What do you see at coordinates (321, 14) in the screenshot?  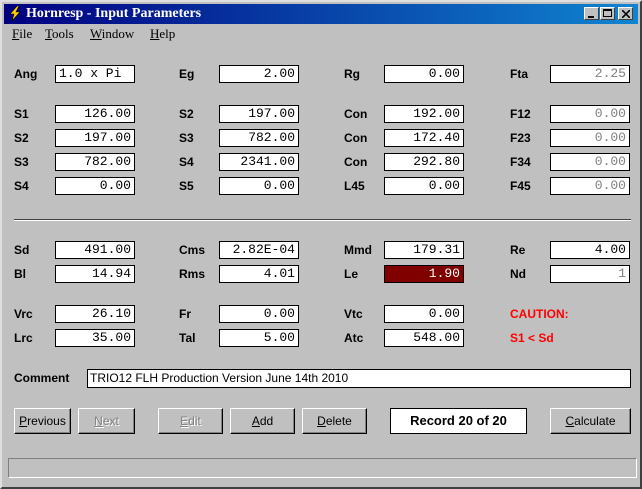 I see `title-bar: Hornresp - Input Parameters` at bounding box center [321, 14].